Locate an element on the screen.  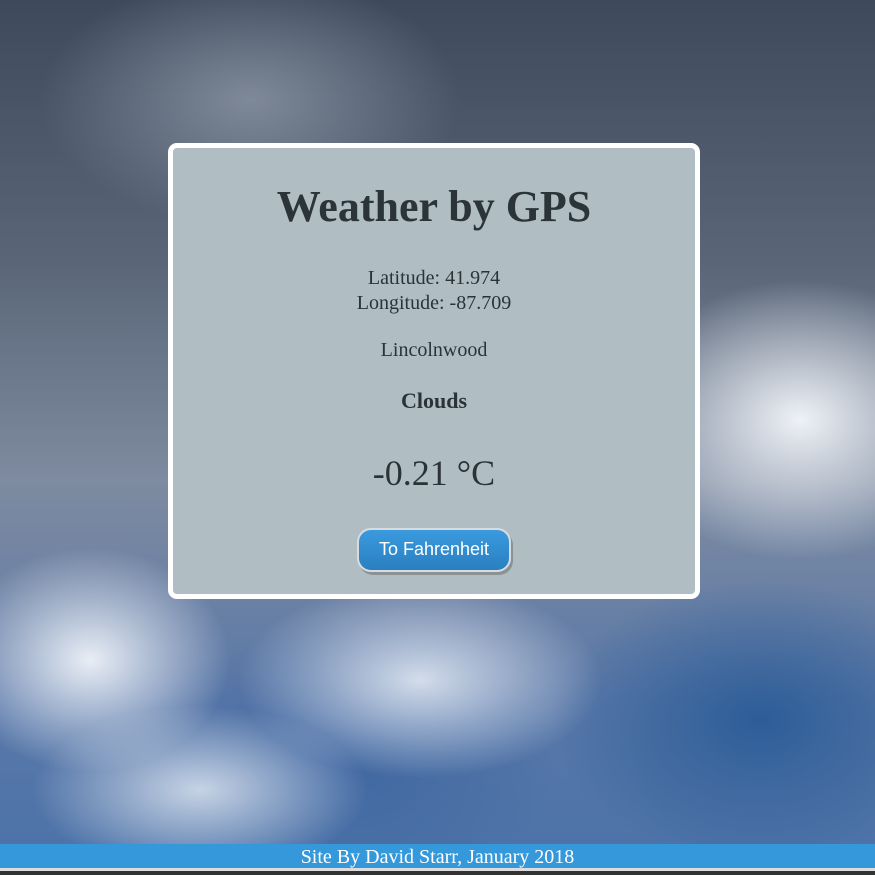
page-title: Weather by GPS is located at coordinates (434, 206).